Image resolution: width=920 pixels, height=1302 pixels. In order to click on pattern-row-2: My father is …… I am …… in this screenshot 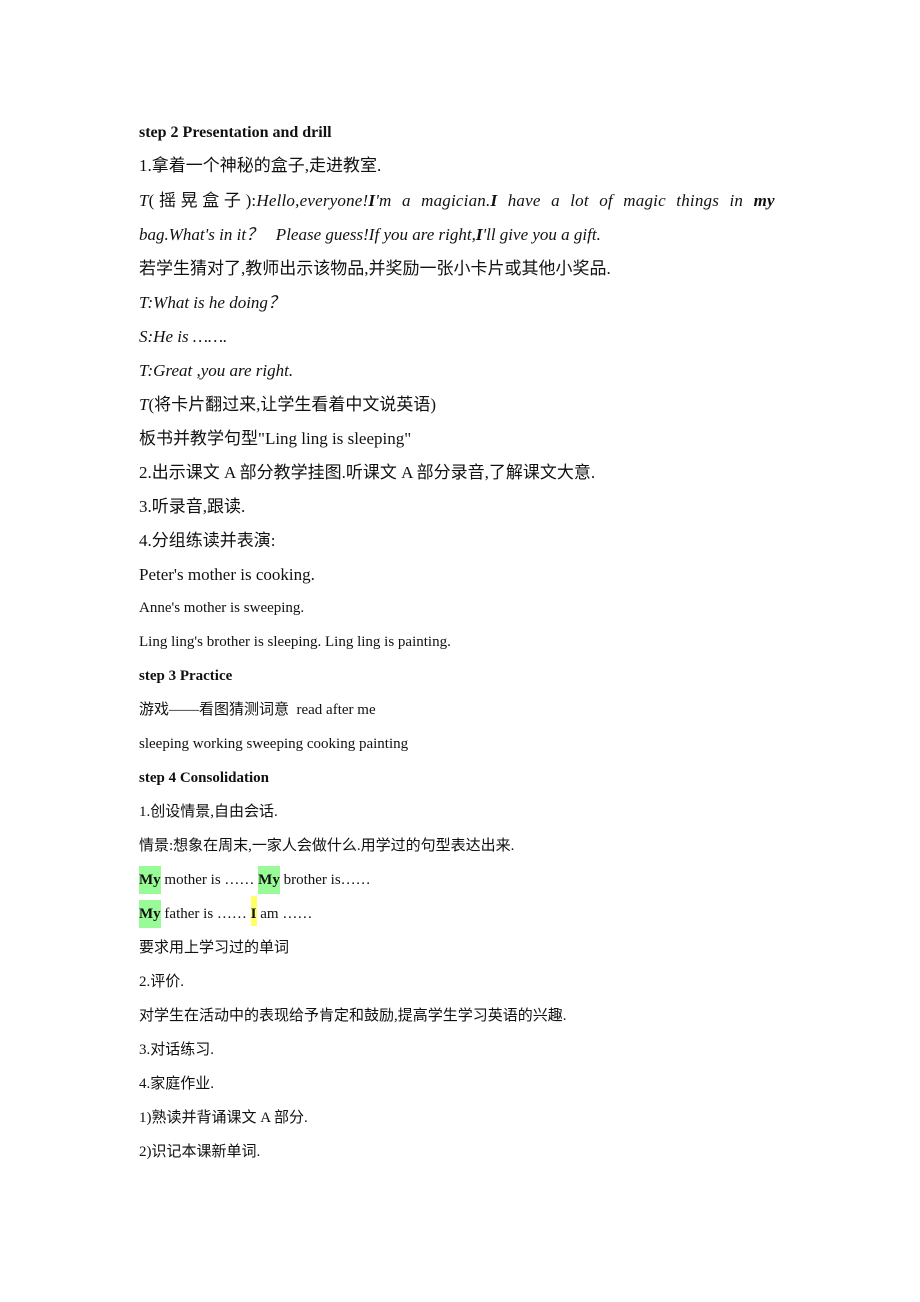, I will do `click(226, 912)`.